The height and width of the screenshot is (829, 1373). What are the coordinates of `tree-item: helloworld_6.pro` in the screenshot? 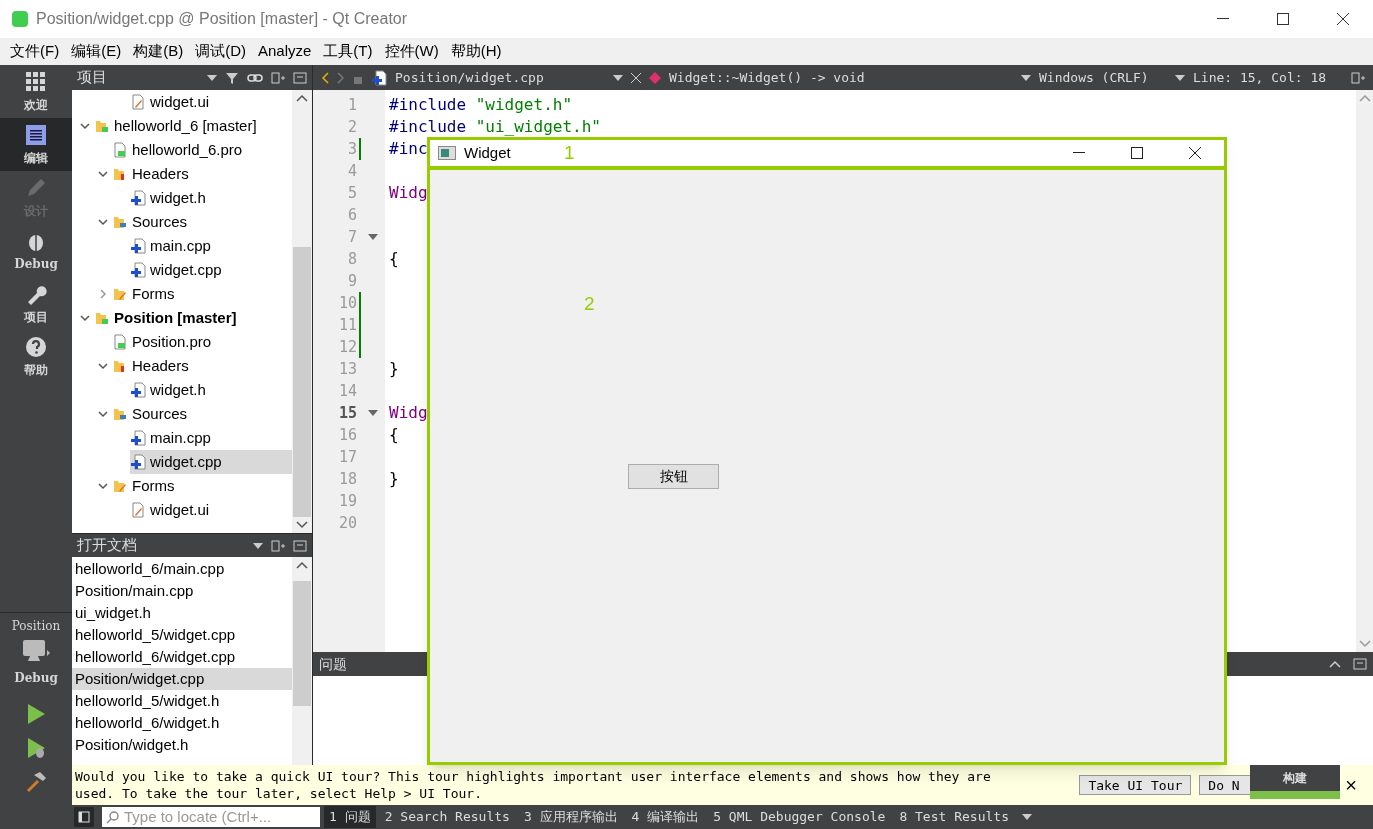 It's located at (202, 150).